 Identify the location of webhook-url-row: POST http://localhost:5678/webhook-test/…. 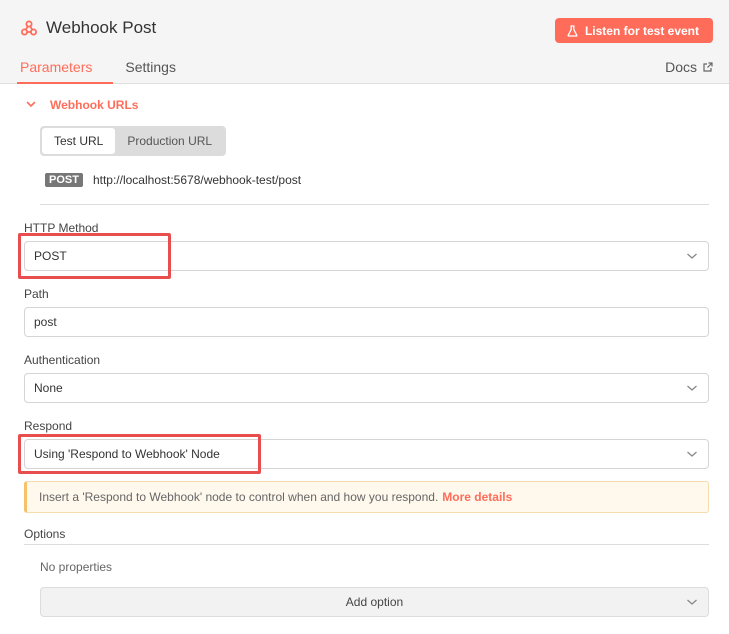
(173, 180).